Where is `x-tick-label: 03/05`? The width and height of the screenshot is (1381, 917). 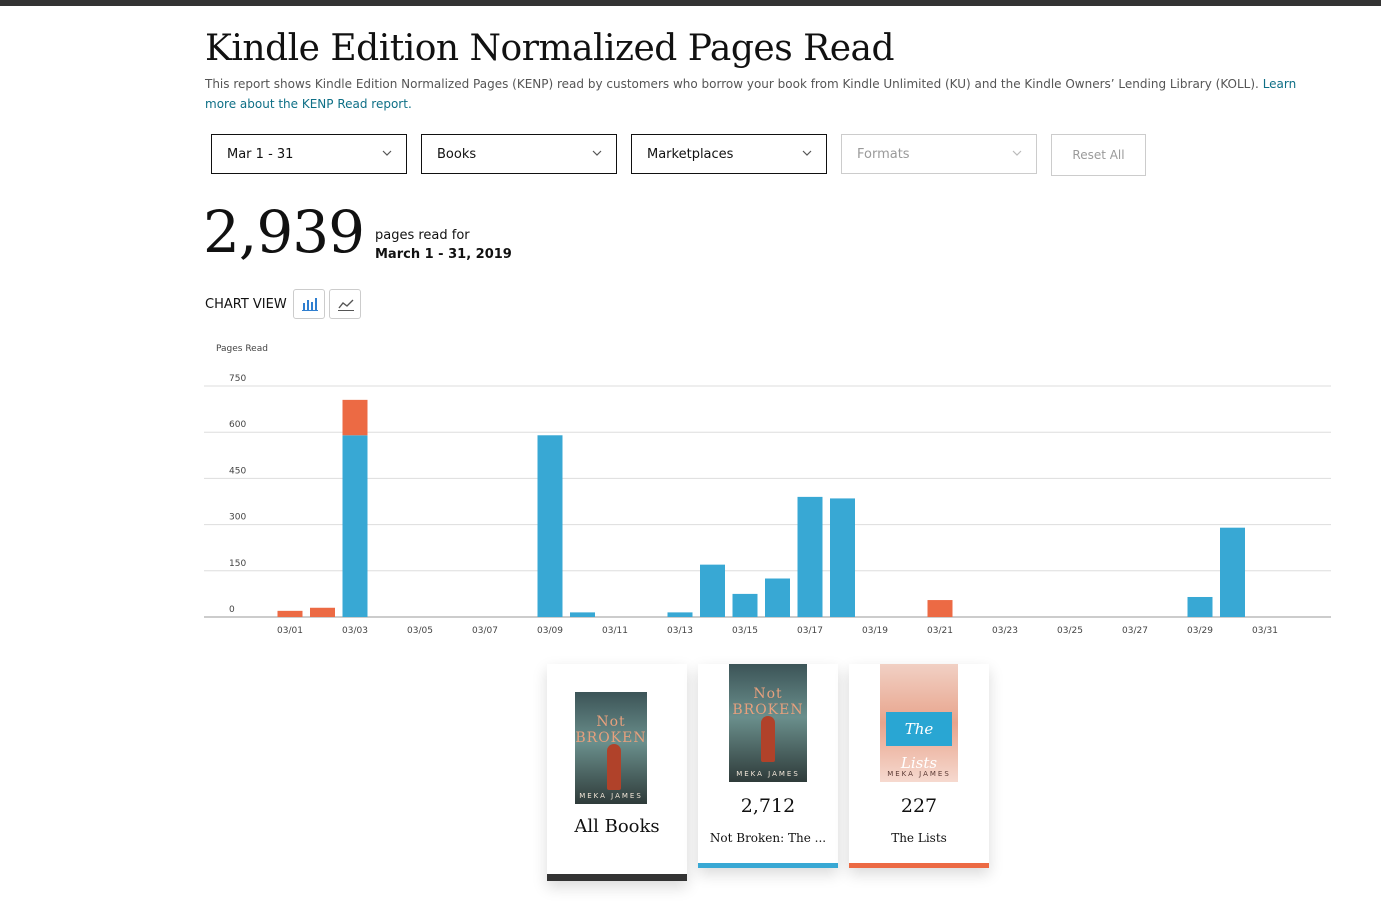
x-tick-label: 03/05 is located at coordinates (420, 631).